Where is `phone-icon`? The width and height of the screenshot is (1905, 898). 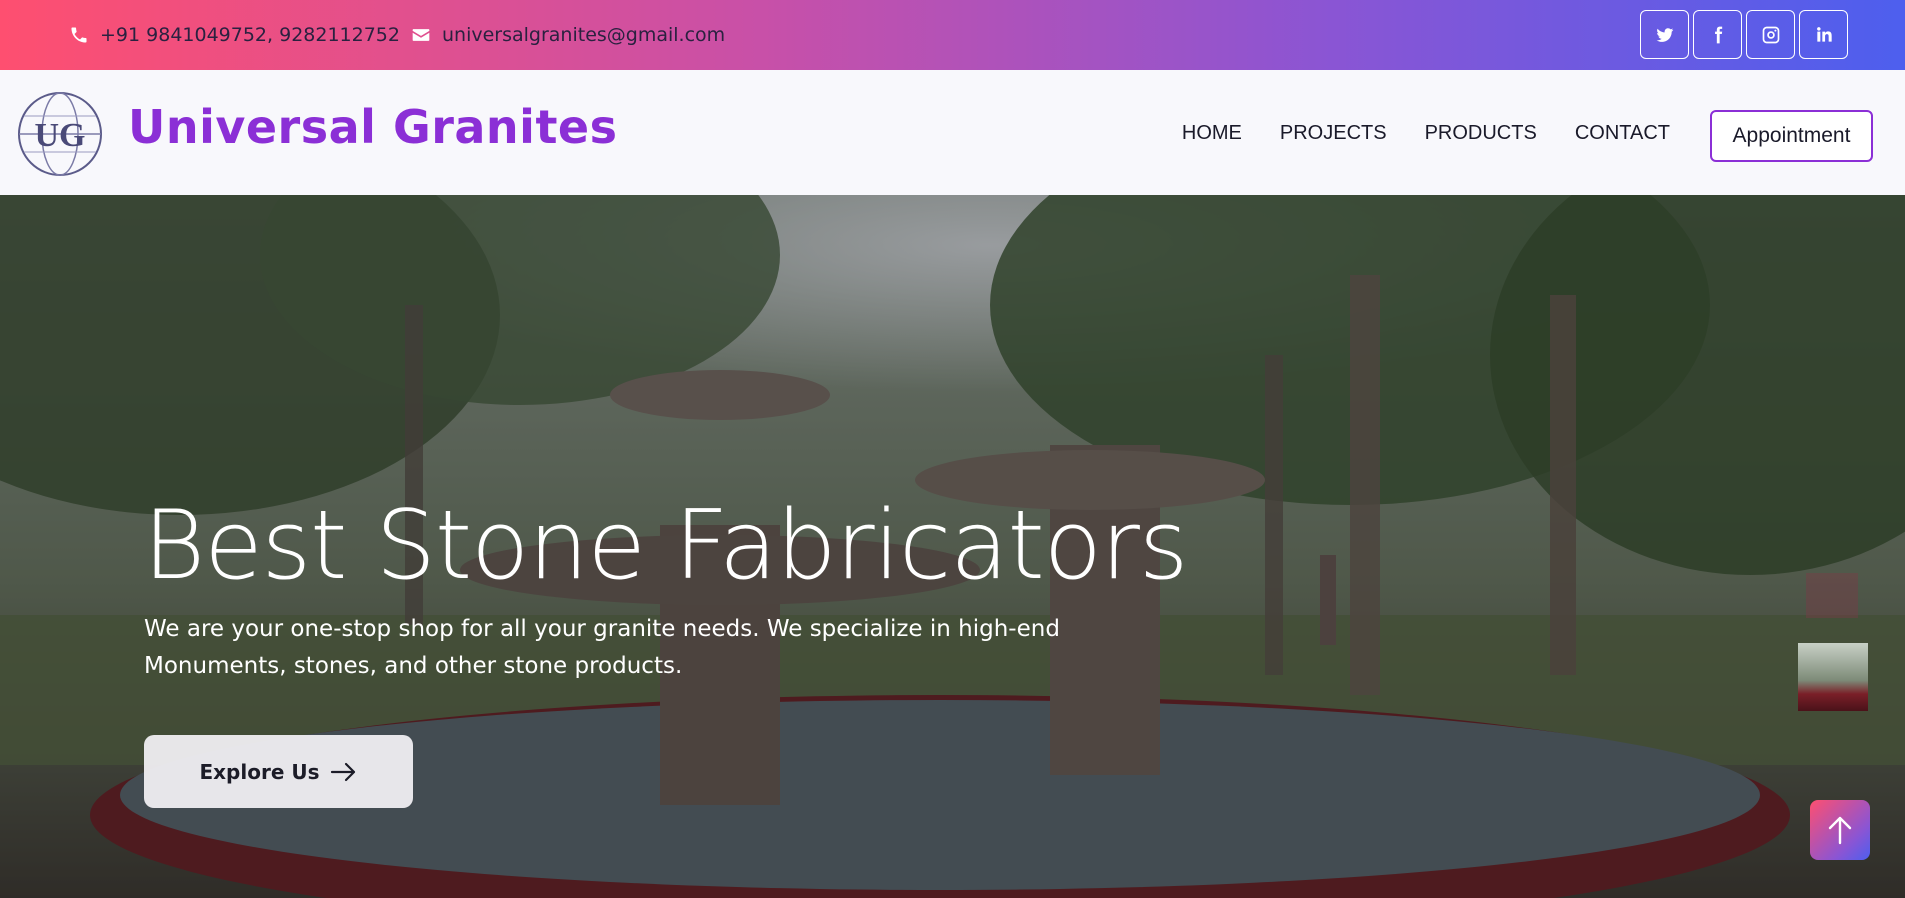
phone-icon is located at coordinates (79, 35).